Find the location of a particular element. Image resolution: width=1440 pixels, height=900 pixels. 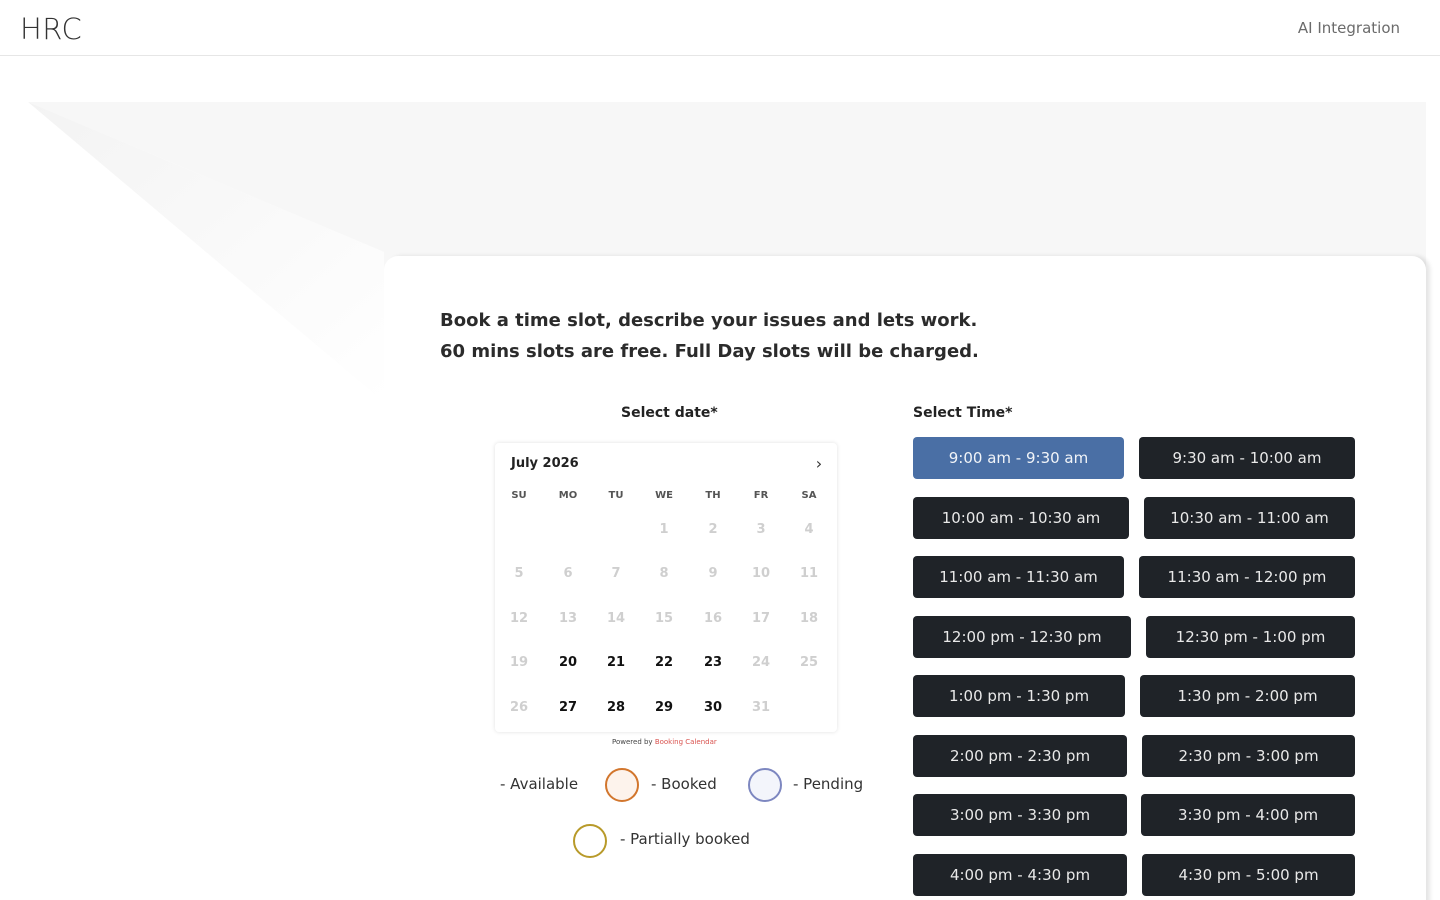

calendar-day: 18 is located at coordinates (809, 618).